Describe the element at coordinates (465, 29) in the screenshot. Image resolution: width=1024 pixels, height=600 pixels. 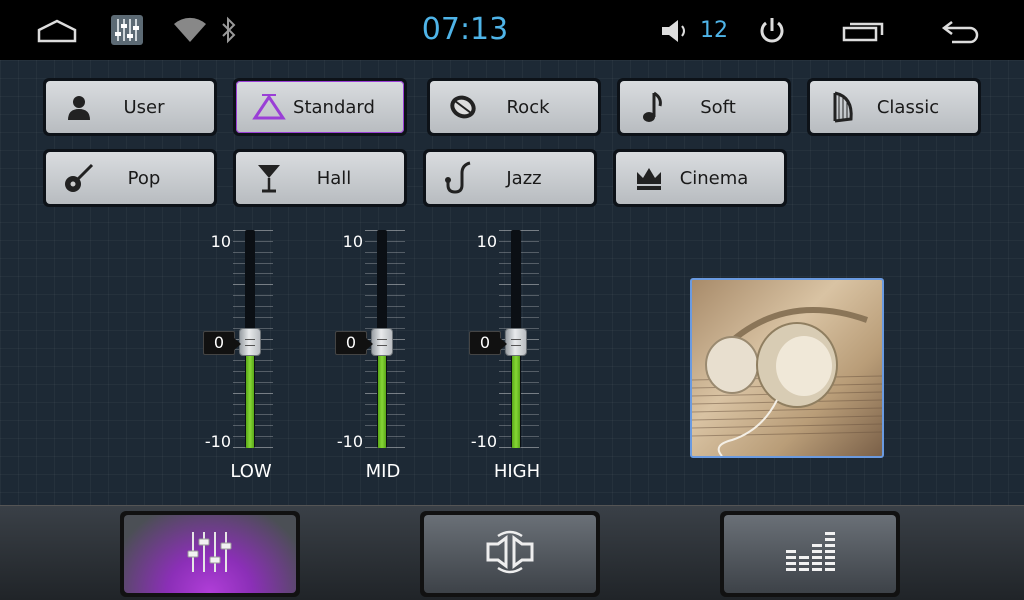
I see `clock: 07:13` at that location.